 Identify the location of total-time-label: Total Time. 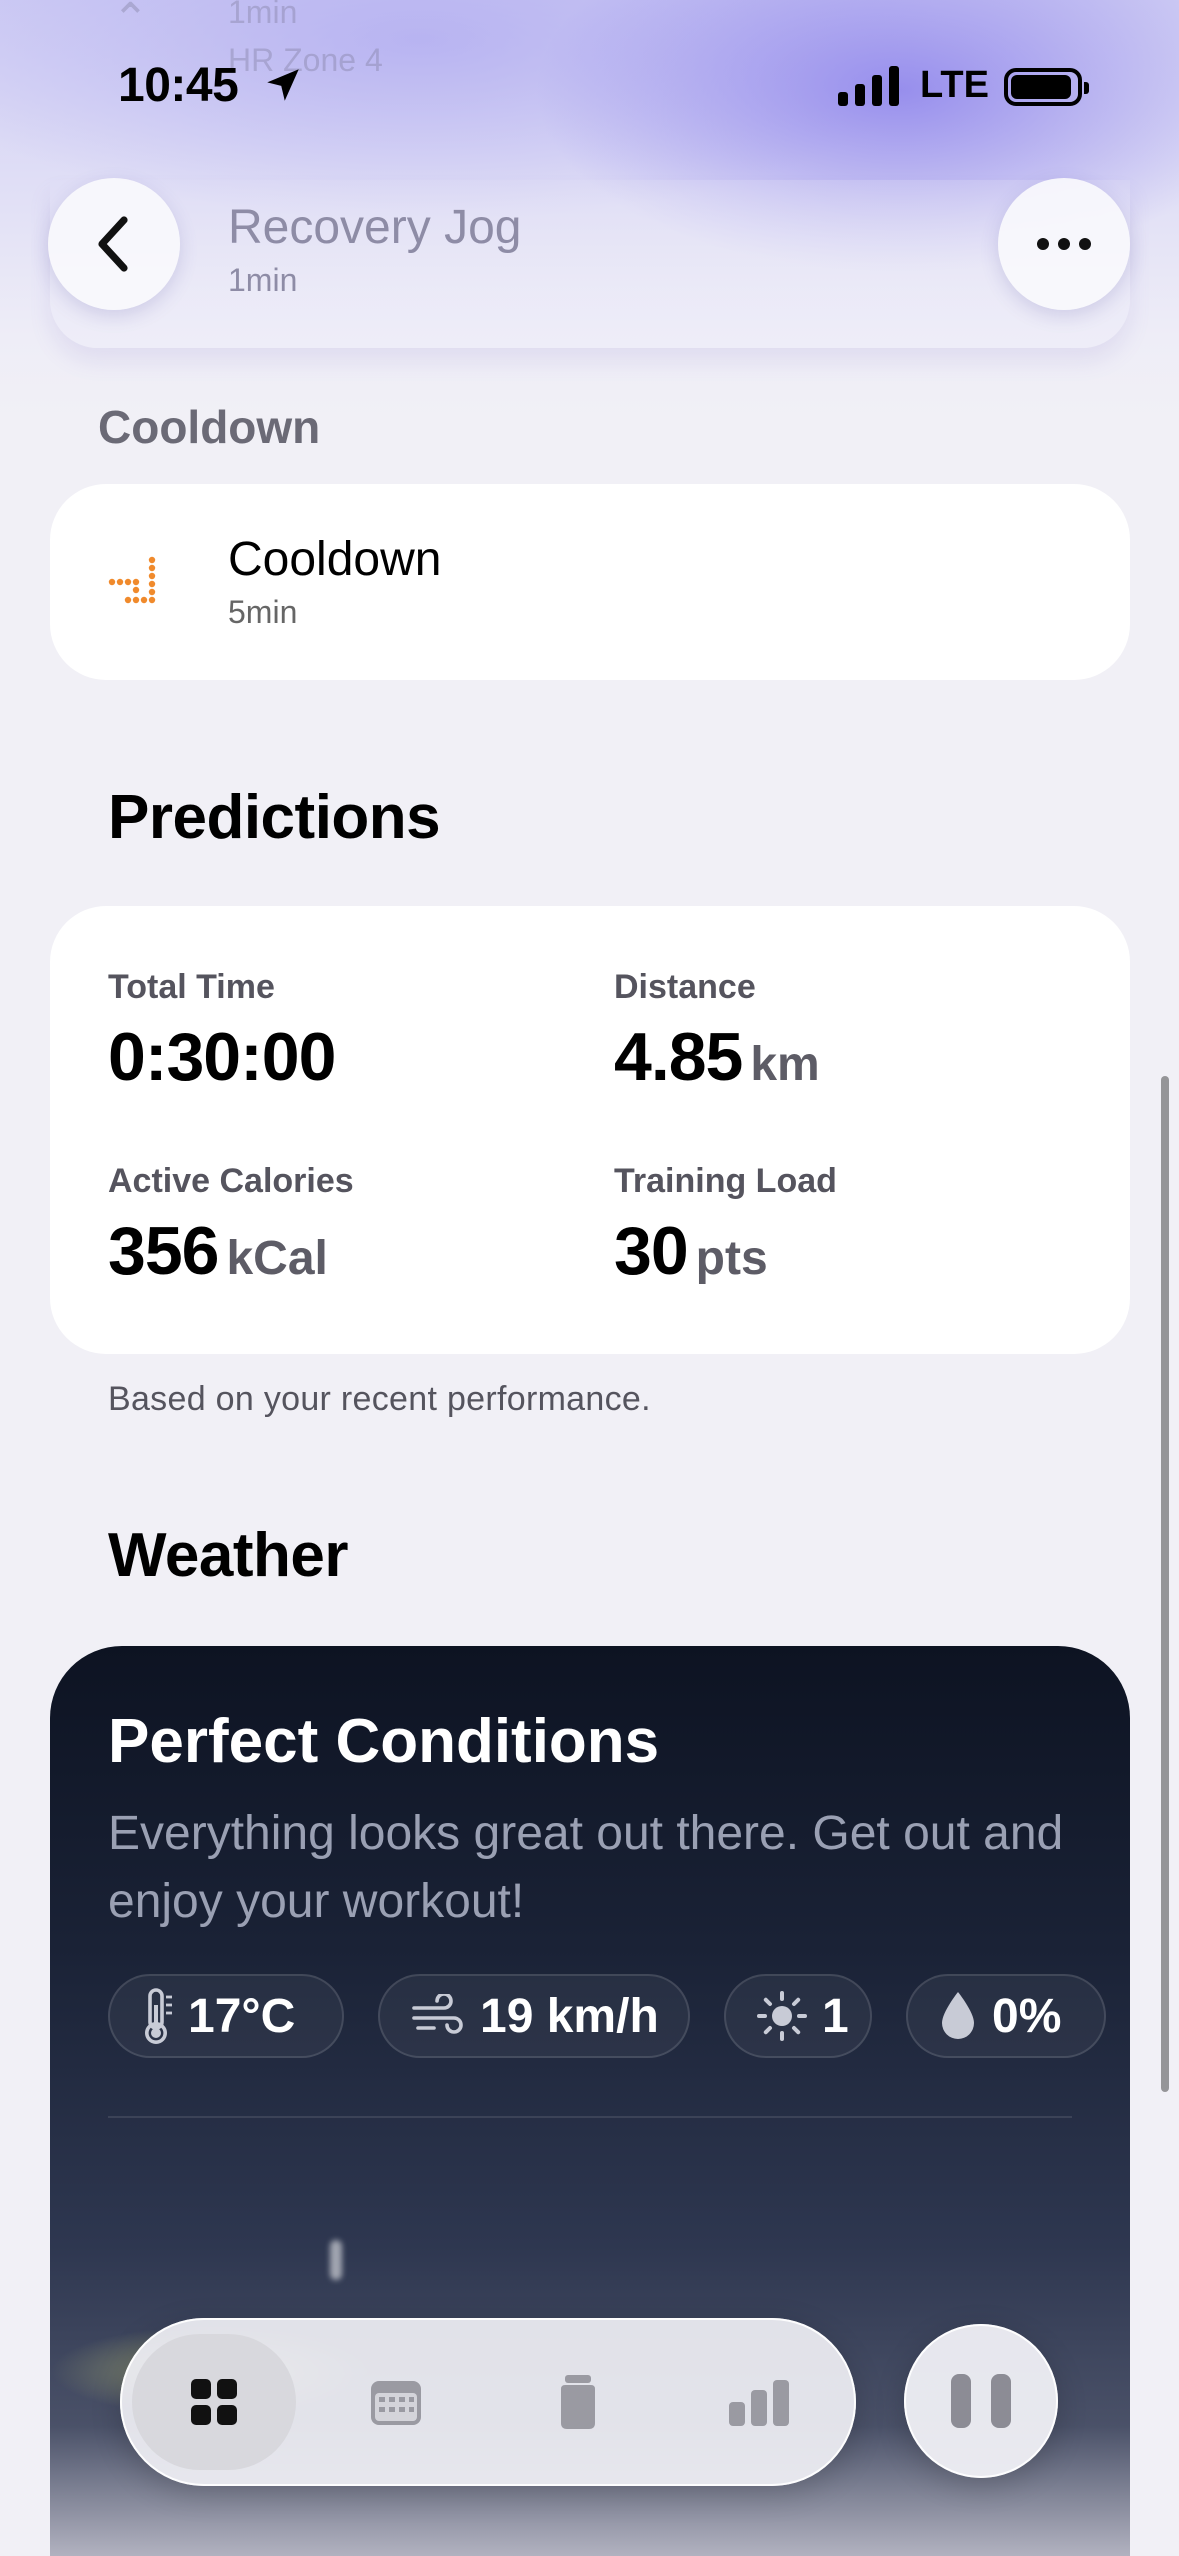
(191, 987).